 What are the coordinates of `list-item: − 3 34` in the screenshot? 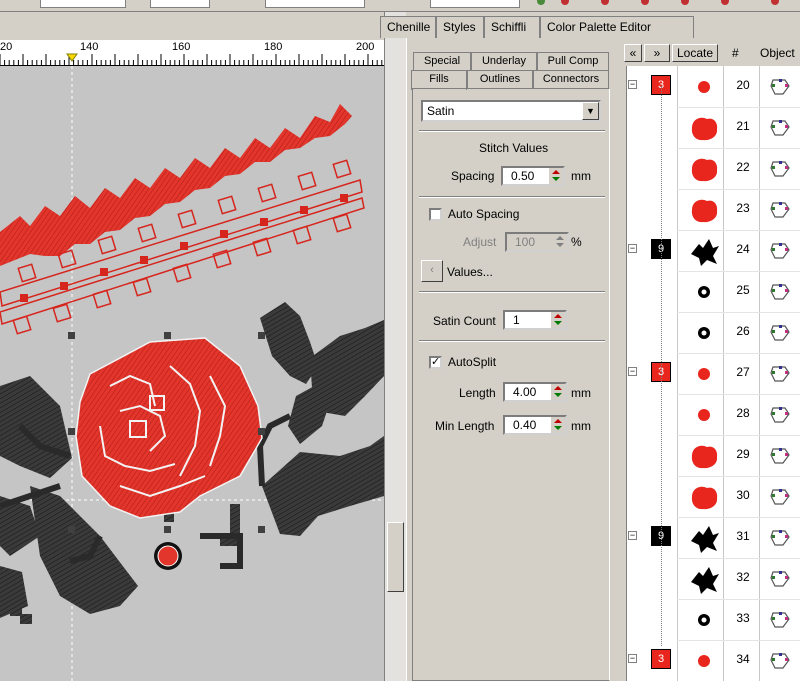 It's located at (713, 660).